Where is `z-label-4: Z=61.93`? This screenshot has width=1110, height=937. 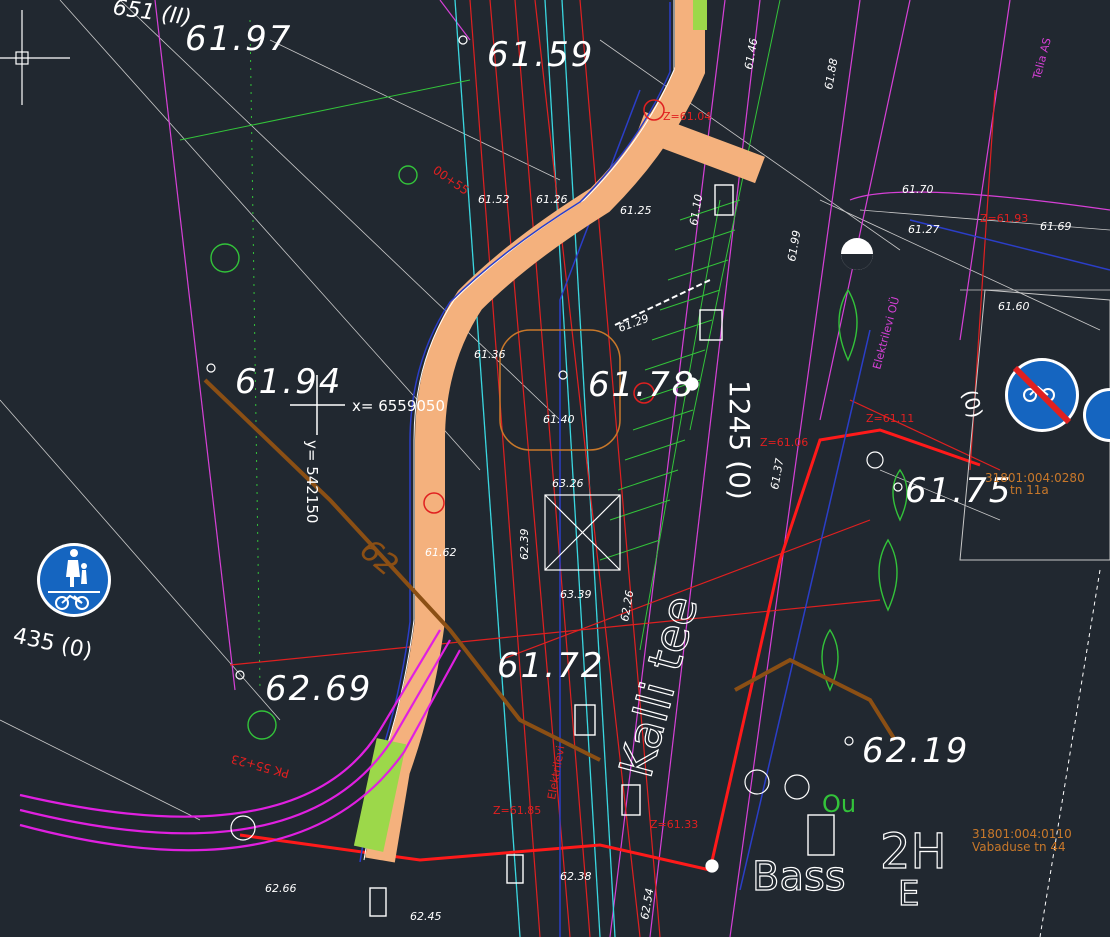
z-label-4: Z=61.93 is located at coordinates (1004, 218).